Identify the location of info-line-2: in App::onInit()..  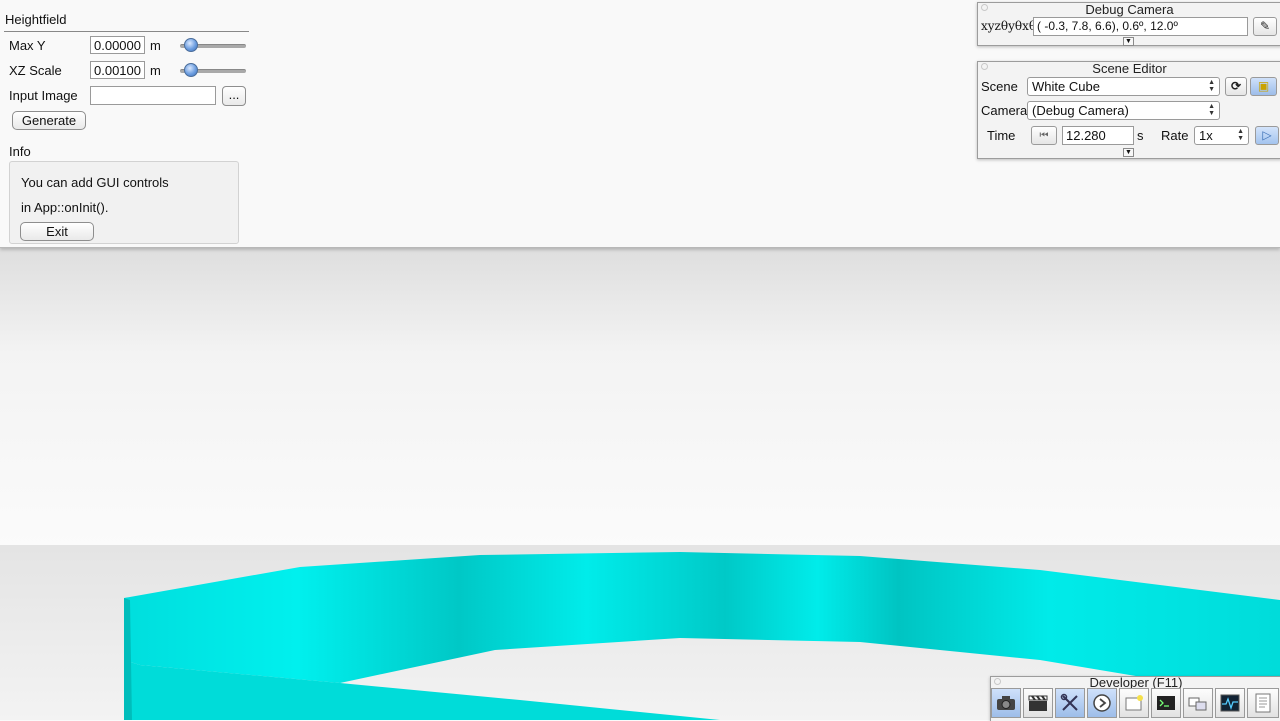
(65, 207).